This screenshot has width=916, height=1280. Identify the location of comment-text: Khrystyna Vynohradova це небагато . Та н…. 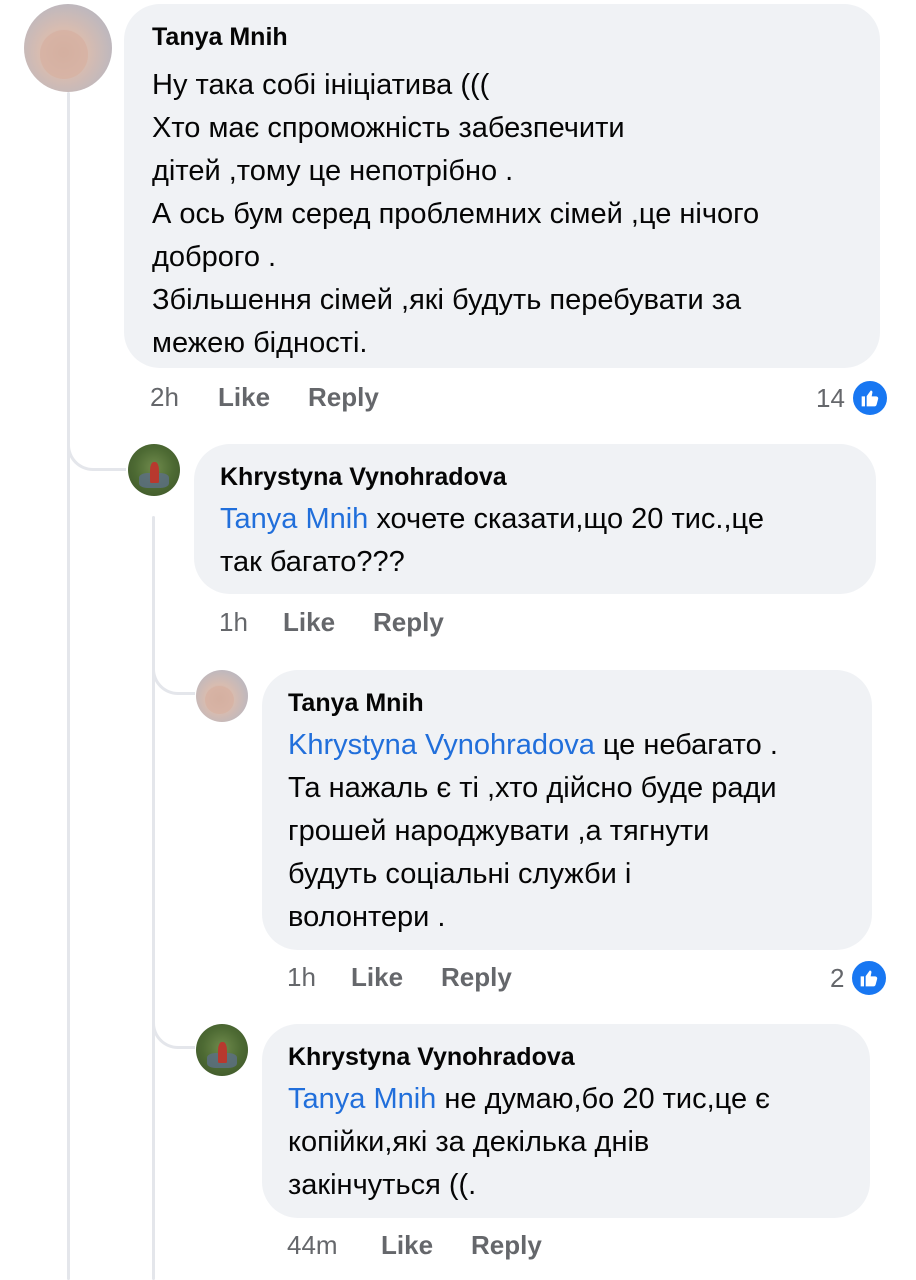
(533, 831).